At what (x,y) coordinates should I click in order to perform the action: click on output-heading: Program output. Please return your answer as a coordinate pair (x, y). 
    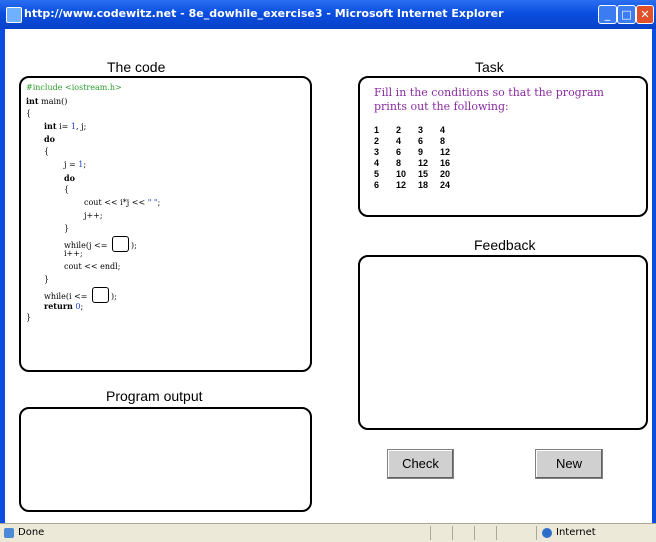
    Looking at the image, I should click on (154, 396).